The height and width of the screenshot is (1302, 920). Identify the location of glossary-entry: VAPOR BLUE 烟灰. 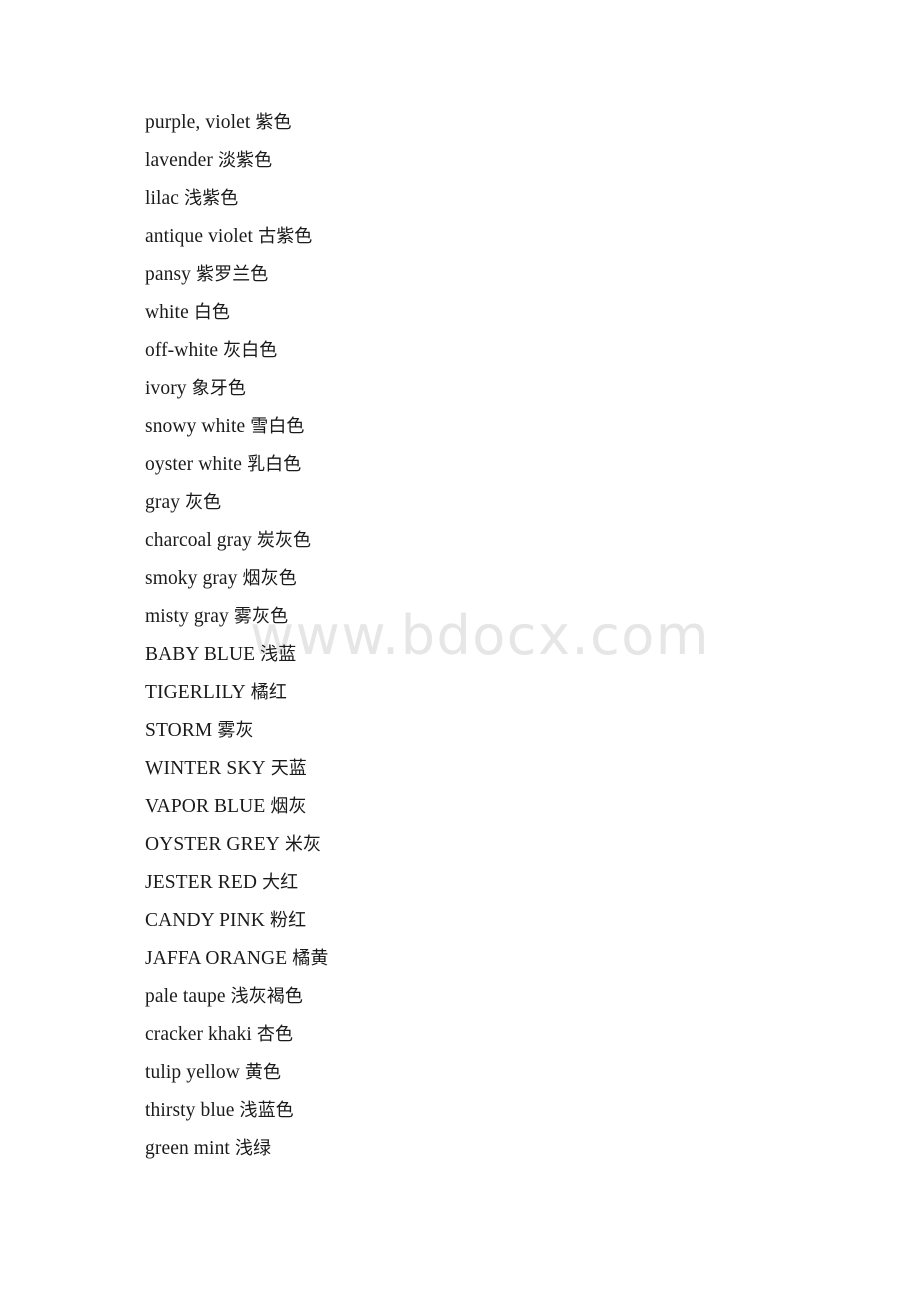
(505, 807).